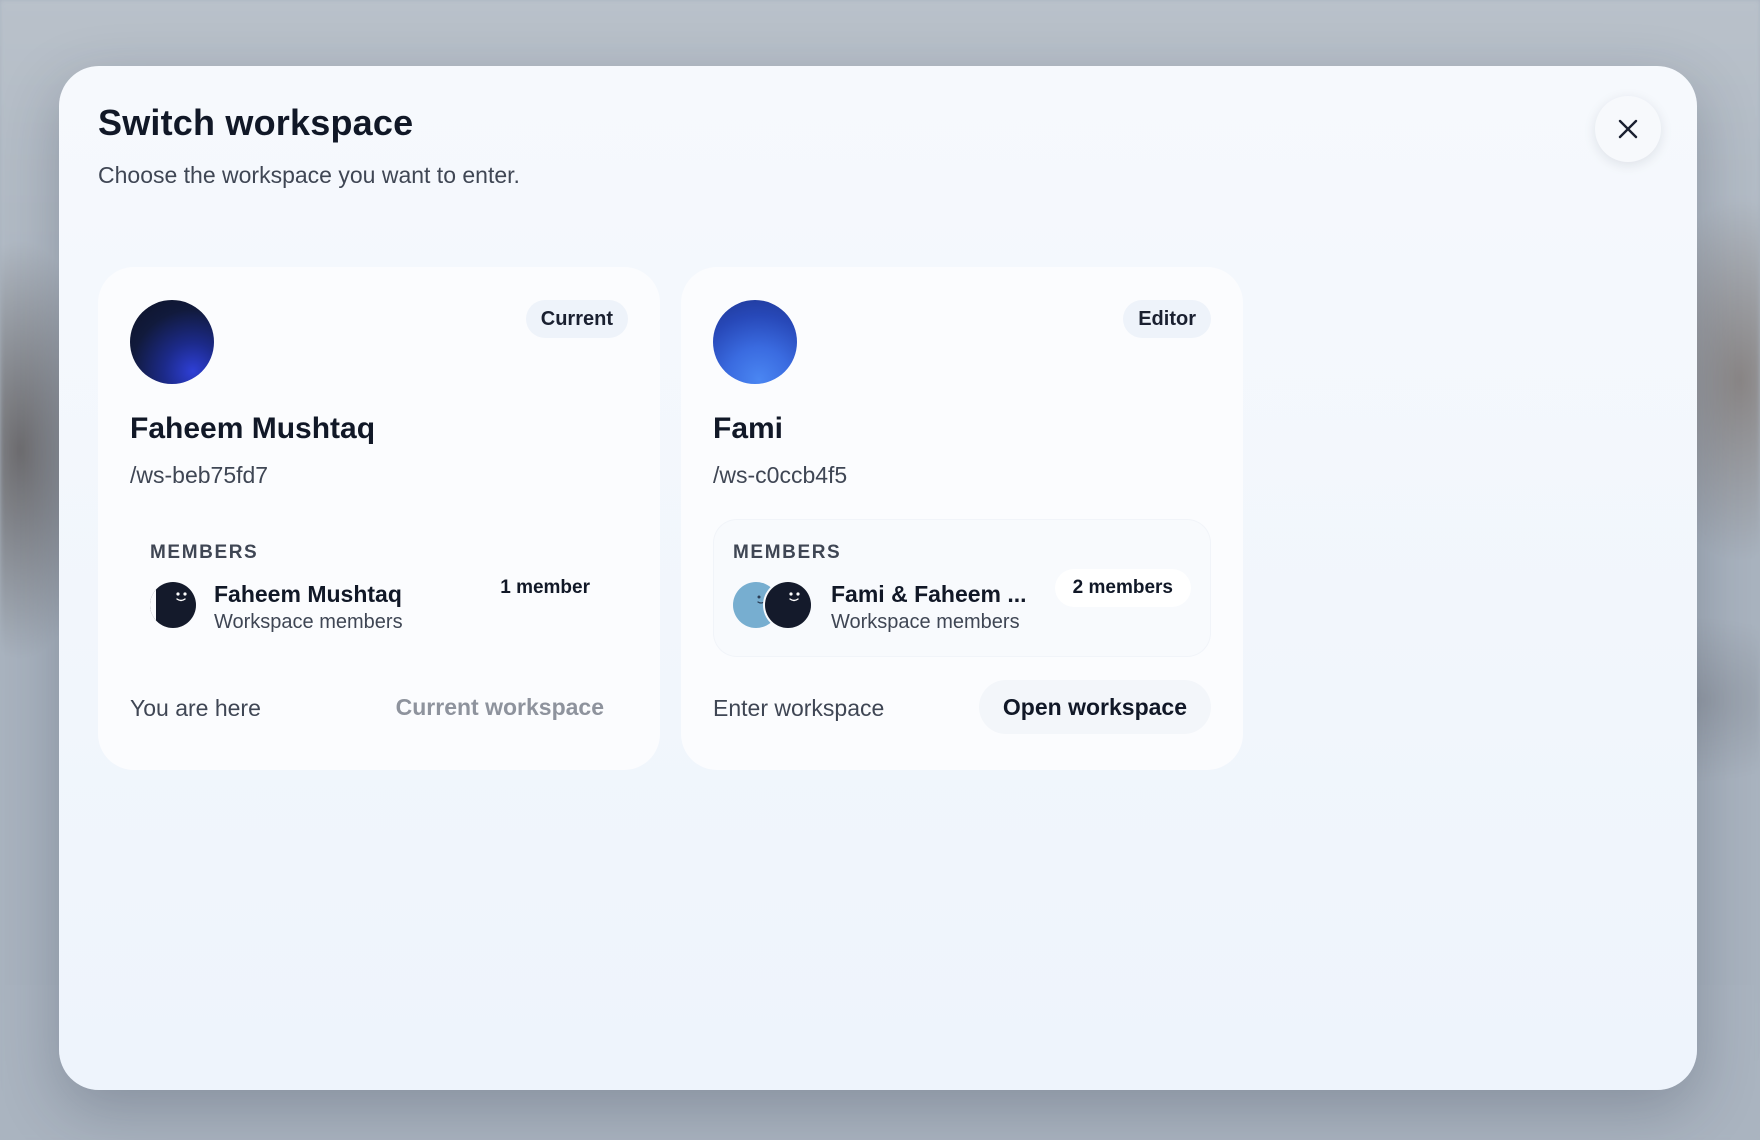 This screenshot has height=1140, width=1760. I want to click on role-badge: Editor, so click(1167, 319).